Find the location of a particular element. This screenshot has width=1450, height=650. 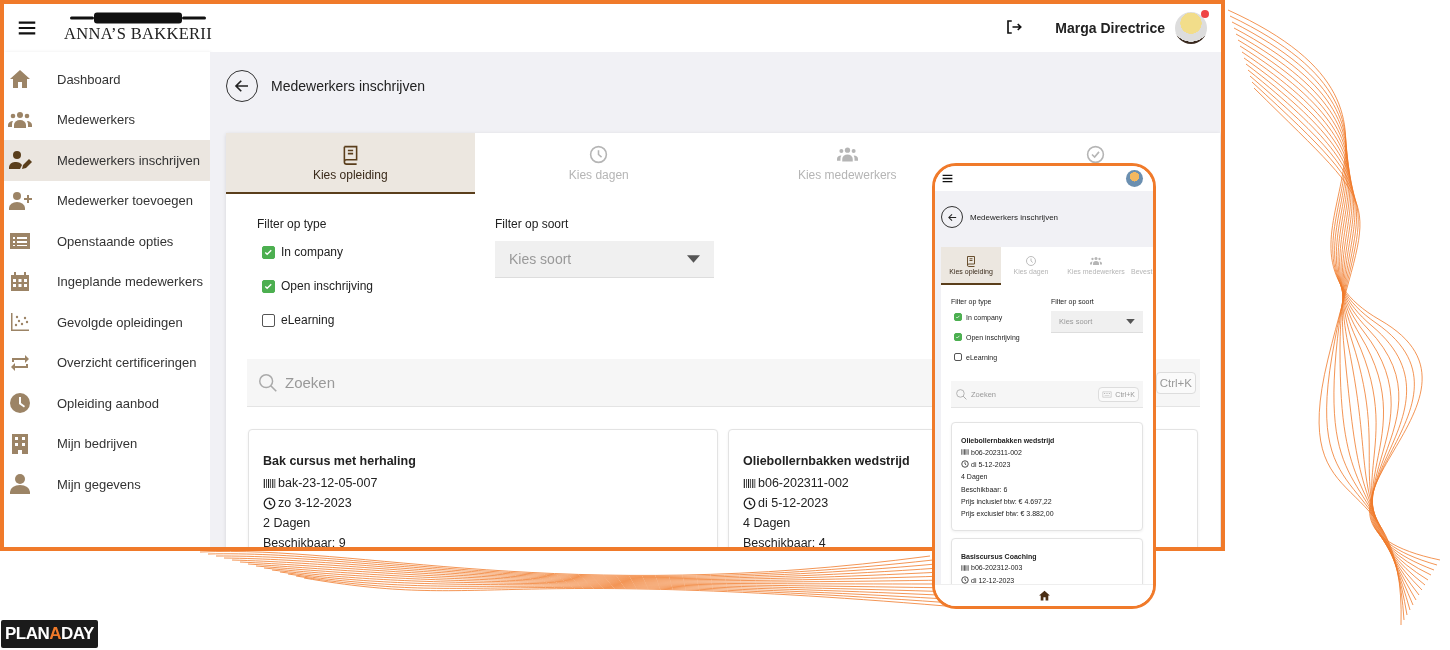

sidebar-item: Openstaande opties is located at coordinates (107, 241).